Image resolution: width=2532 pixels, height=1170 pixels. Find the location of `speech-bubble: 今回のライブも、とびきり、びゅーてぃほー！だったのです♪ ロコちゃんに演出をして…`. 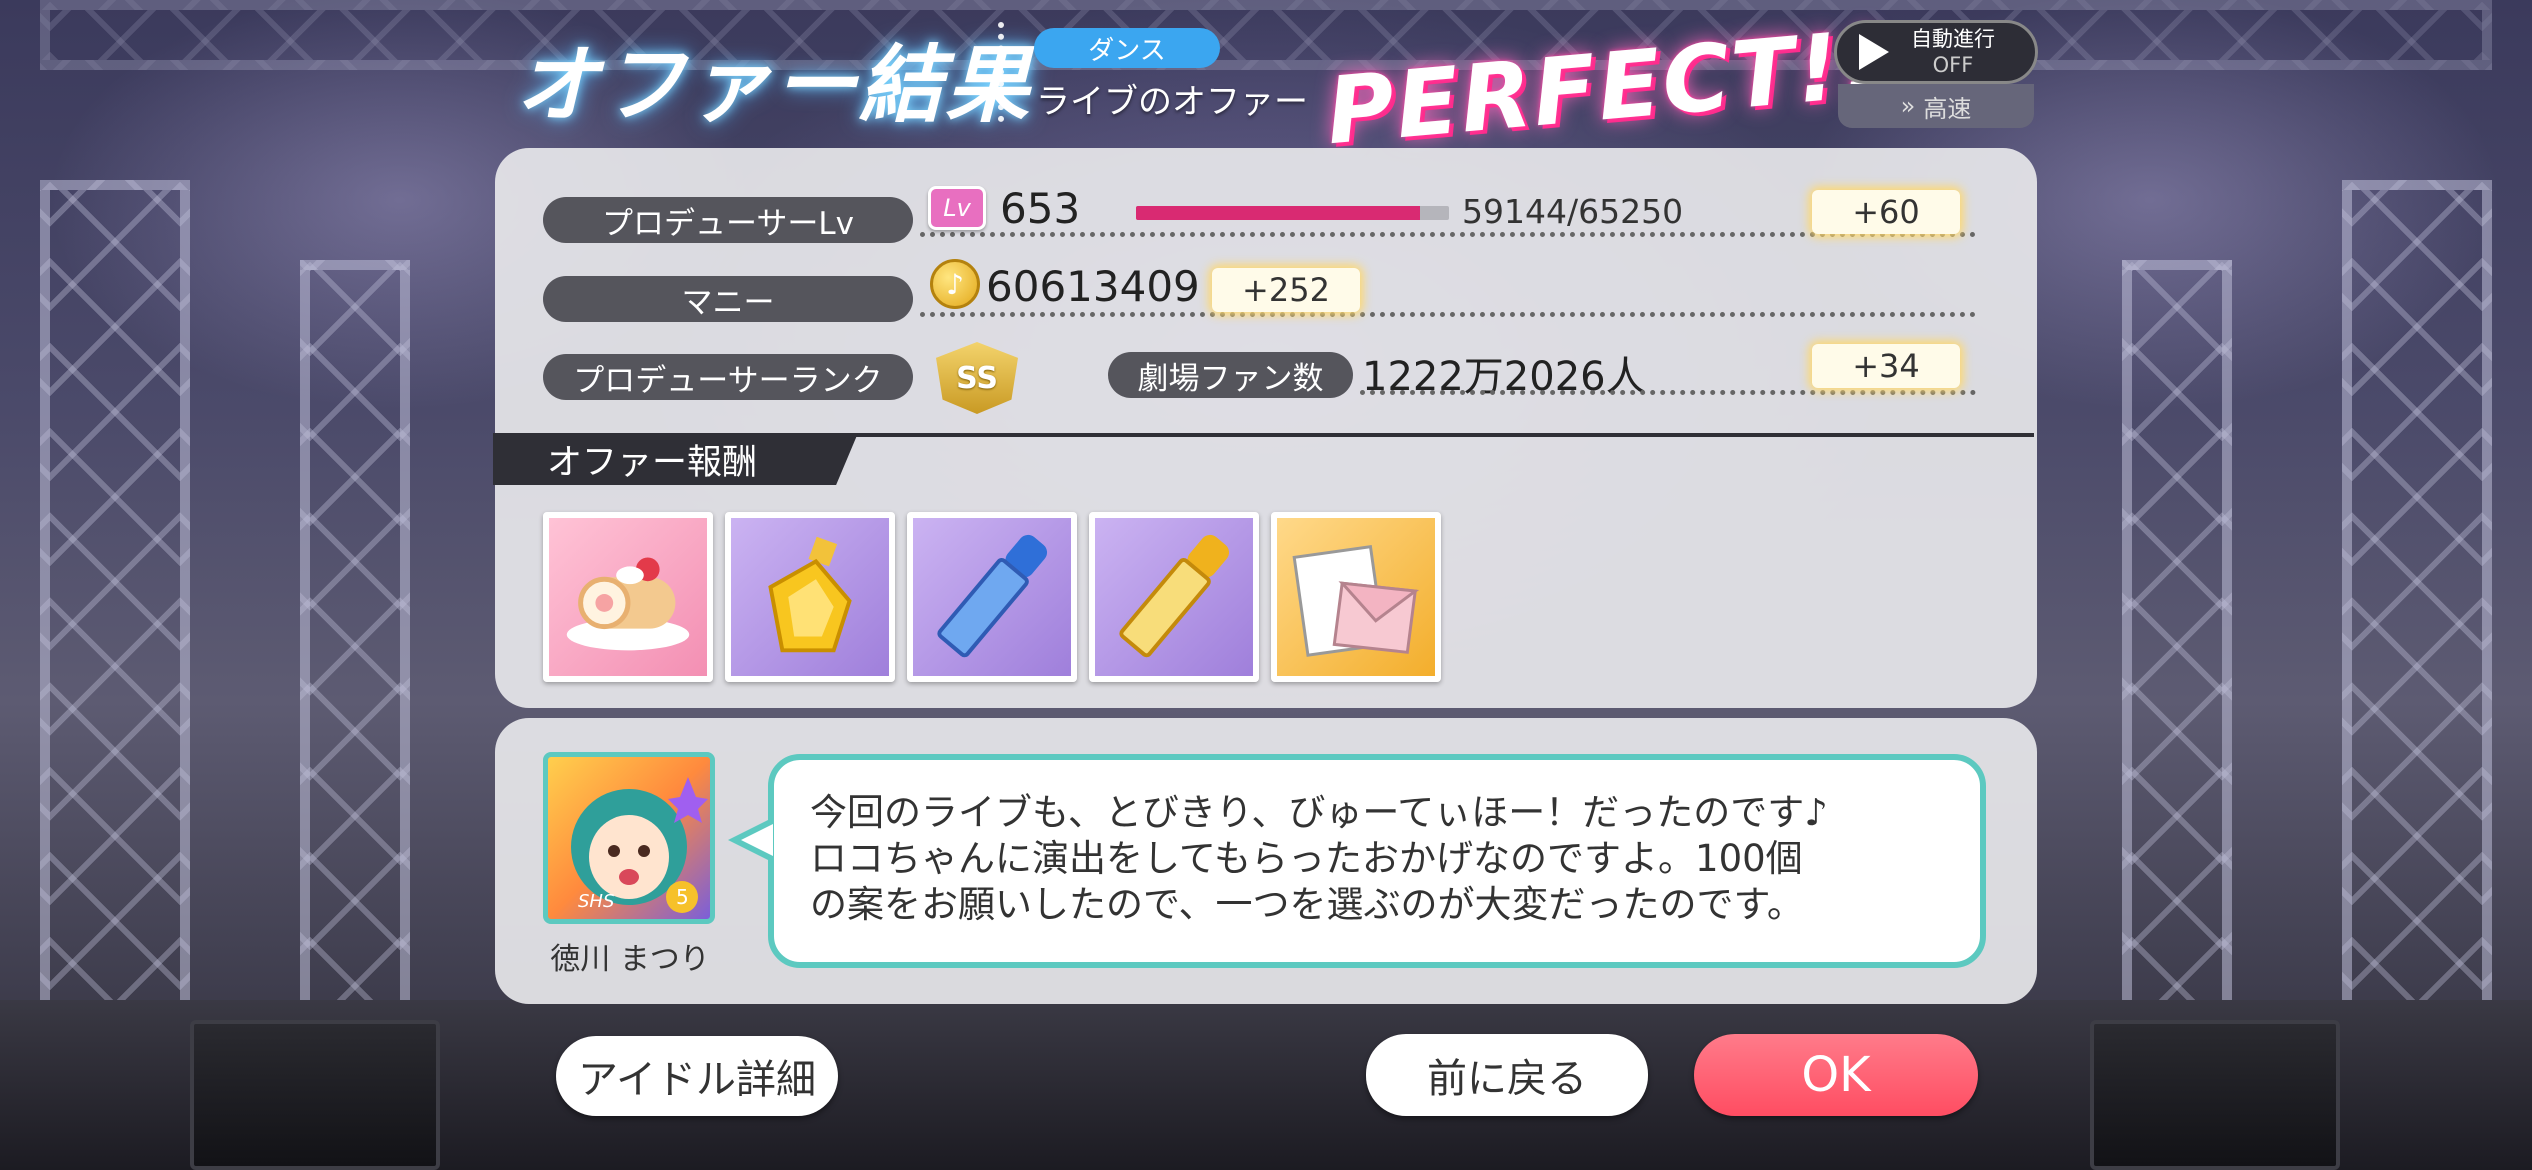

speech-bubble: 今回のライブも、とびきり、びゅーてぃほー！だったのです♪ ロコちゃんに演出をして… is located at coordinates (1377, 861).